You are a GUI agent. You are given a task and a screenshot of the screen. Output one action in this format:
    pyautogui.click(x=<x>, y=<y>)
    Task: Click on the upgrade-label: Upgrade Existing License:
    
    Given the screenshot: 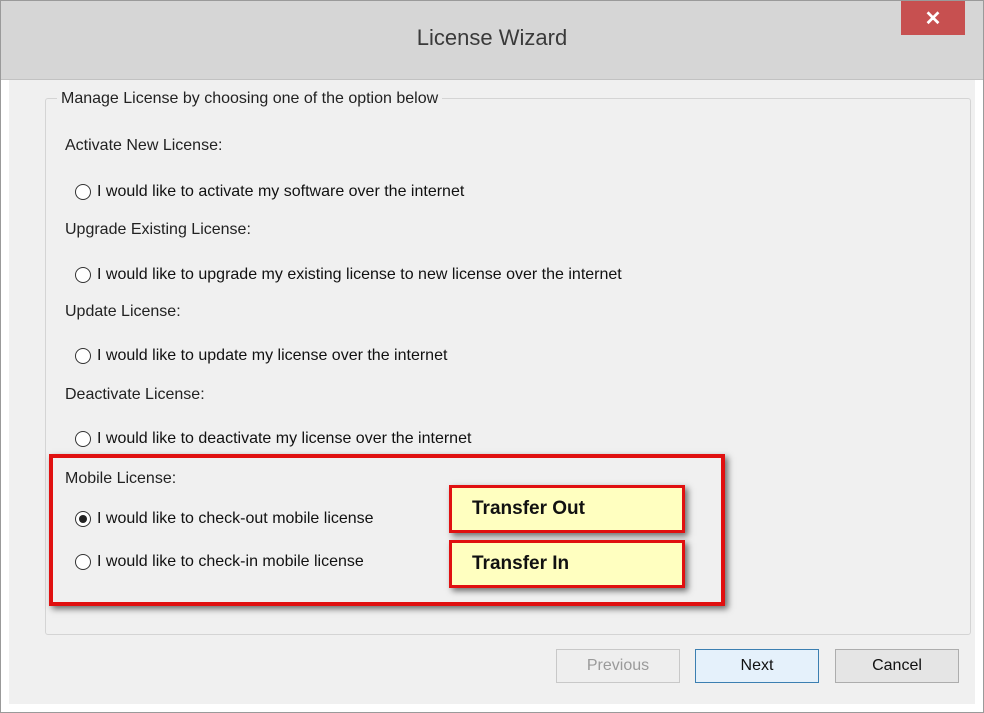 What is the action you would take?
    pyautogui.click(x=158, y=229)
    